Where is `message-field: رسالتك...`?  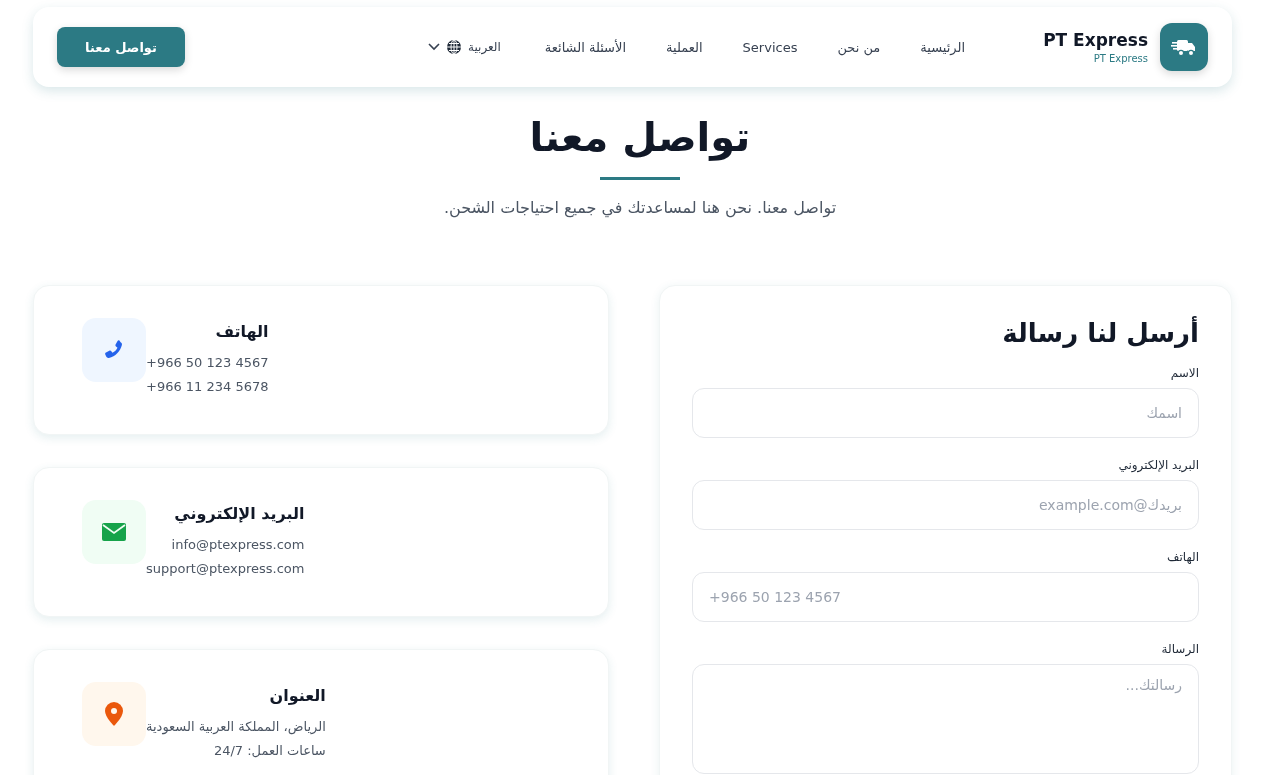
message-field: رسالتك... is located at coordinates (945, 719).